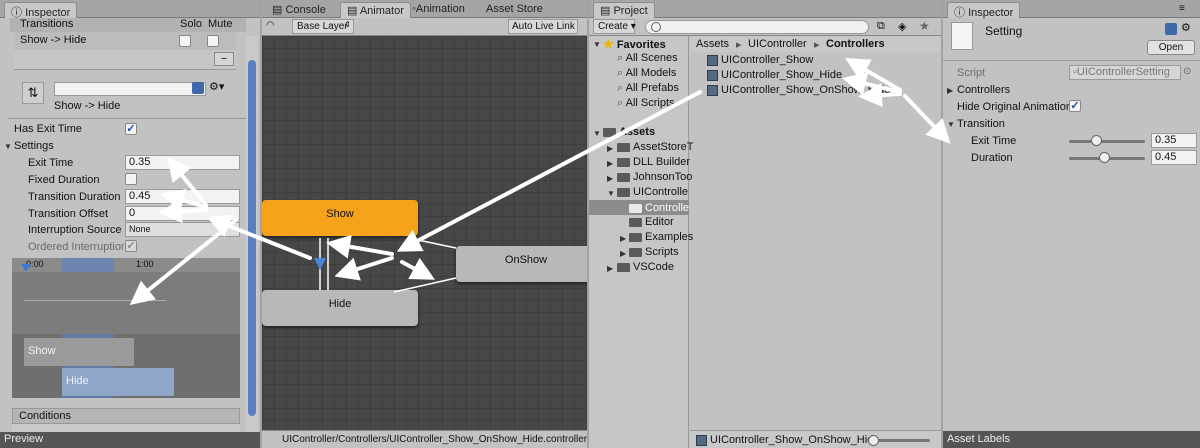 This screenshot has height=448, width=1200. I want to click on tab-menu-icon: ≡, so click(1182, 8).